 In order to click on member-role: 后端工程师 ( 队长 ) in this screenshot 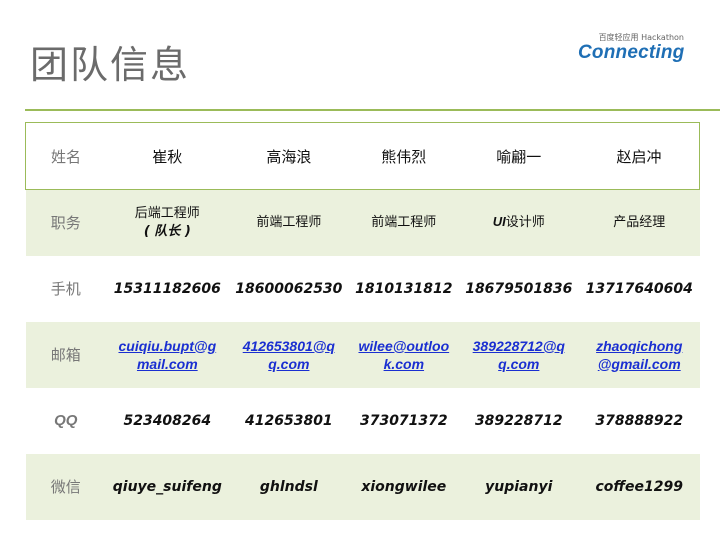, I will do `click(167, 222)`.